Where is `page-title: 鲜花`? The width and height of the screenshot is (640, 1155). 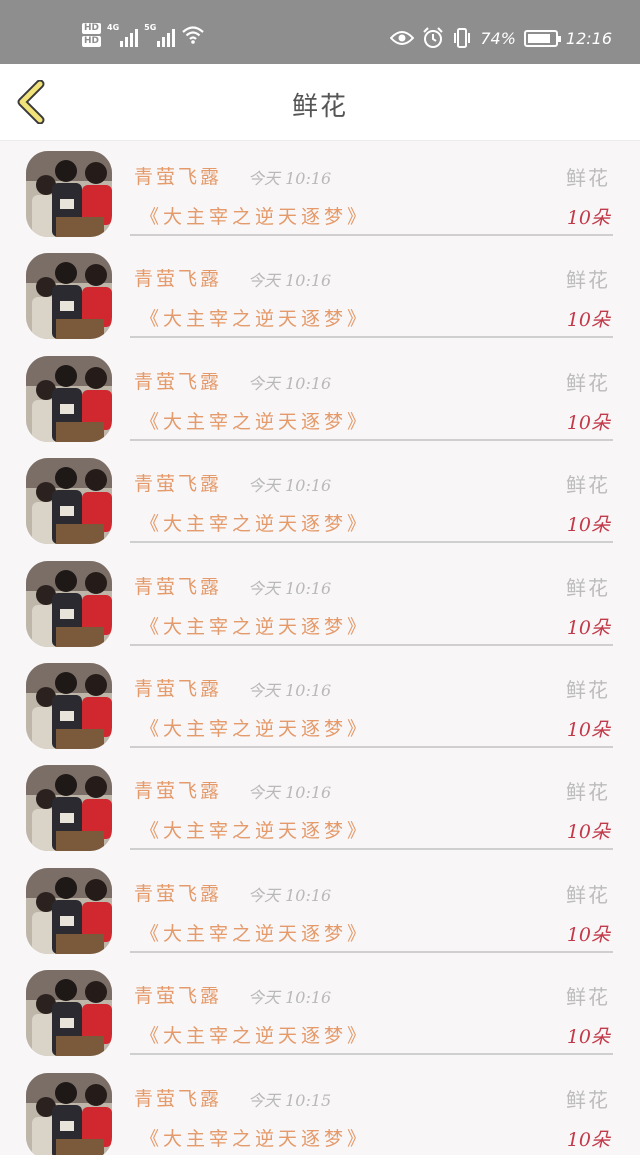
page-title: 鲜花 is located at coordinates (319, 107).